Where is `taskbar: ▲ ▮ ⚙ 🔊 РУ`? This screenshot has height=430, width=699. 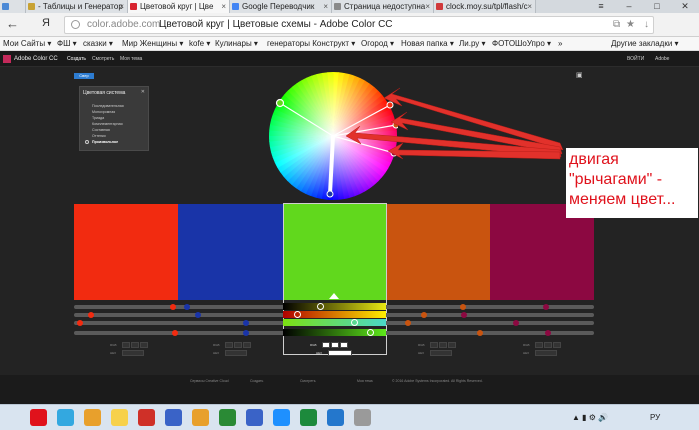 taskbar: ▲ ▮ ⚙ 🔊 РУ is located at coordinates (349, 417).